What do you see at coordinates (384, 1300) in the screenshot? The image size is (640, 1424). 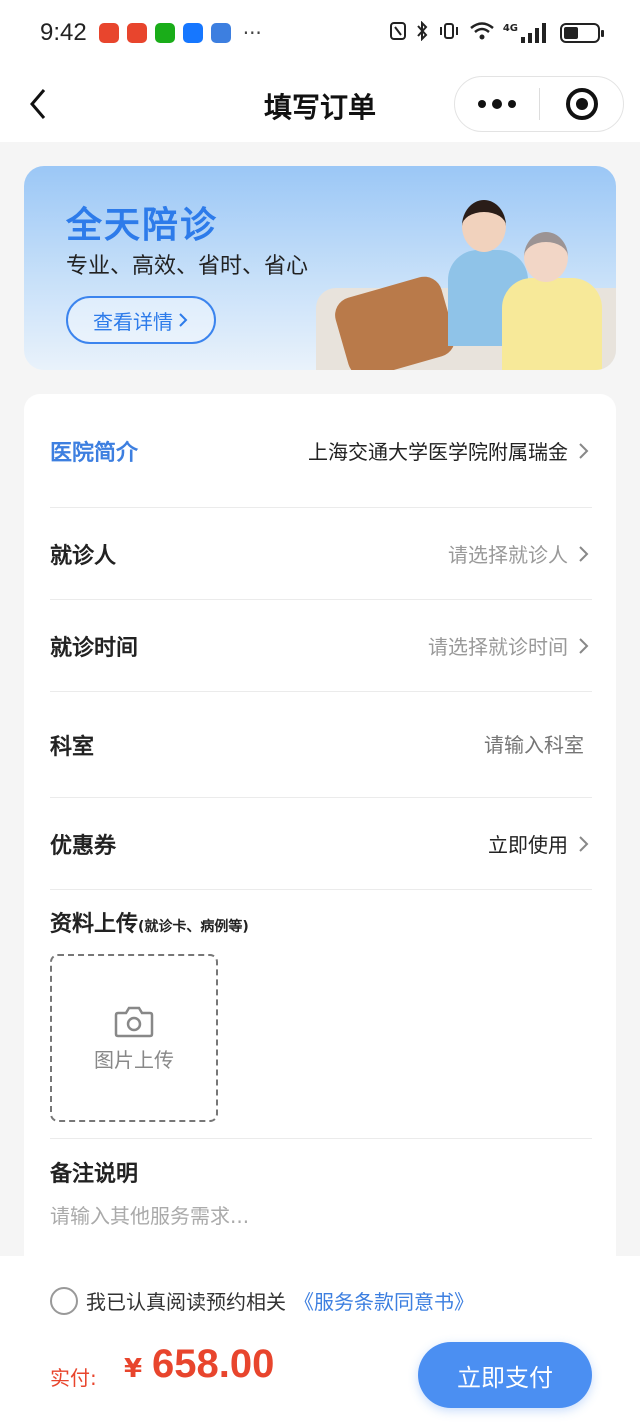 I see `terms-link: 《服务条款同意书》` at bounding box center [384, 1300].